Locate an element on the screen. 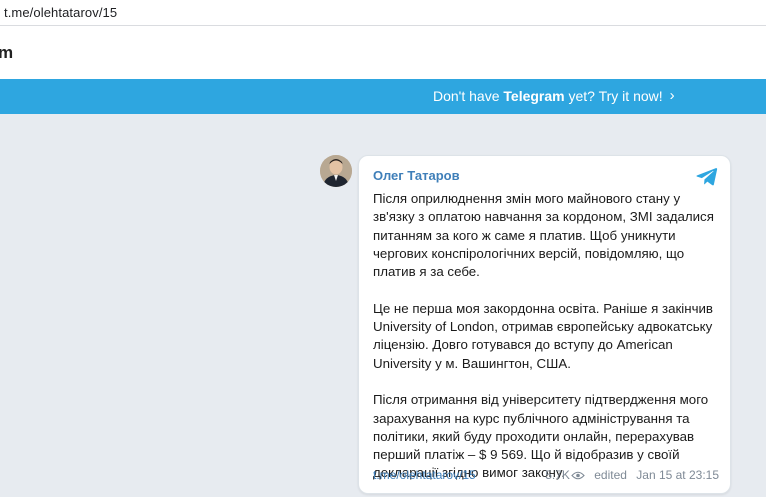 Image resolution: width=766 pixels, height=497 pixels. message-date: Jan 15 at 23:15 is located at coordinates (677, 475).